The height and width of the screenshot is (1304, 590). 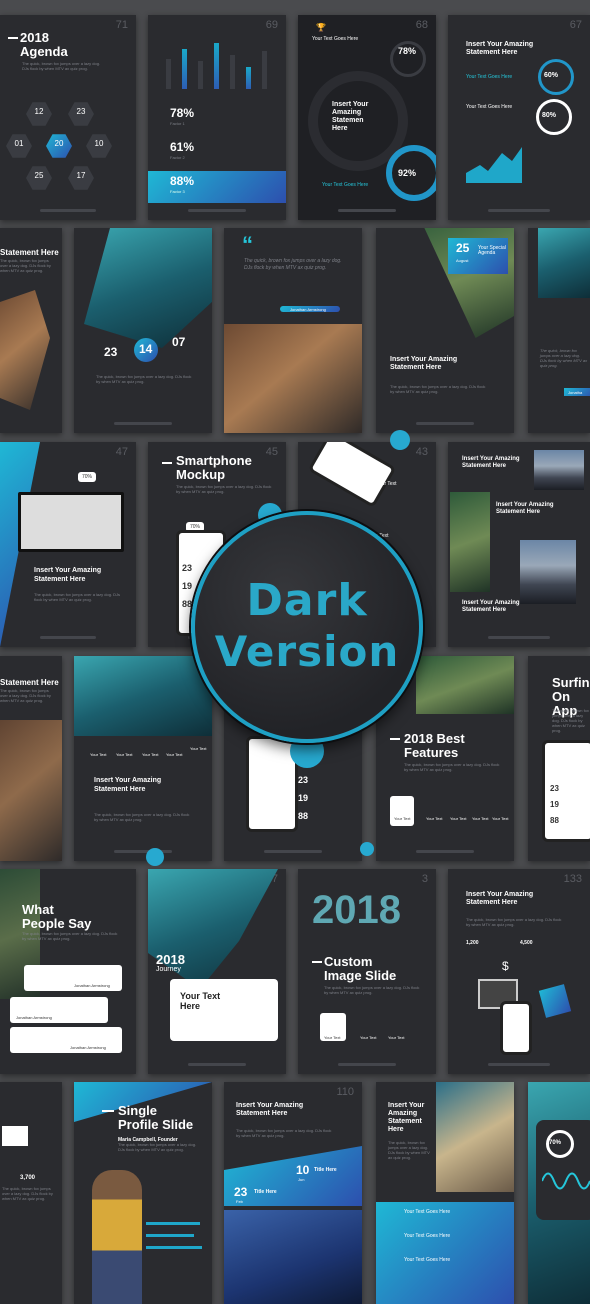 What do you see at coordinates (179, 342) in the screenshot?
I see `date-day-3: 07` at bounding box center [179, 342].